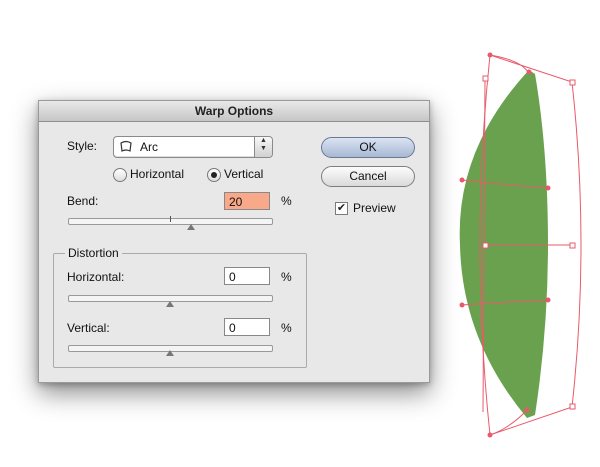 The height and width of the screenshot is (467, 600). I want to click on popup-arrows-icon: ▲ ▼, so click(263, 147).